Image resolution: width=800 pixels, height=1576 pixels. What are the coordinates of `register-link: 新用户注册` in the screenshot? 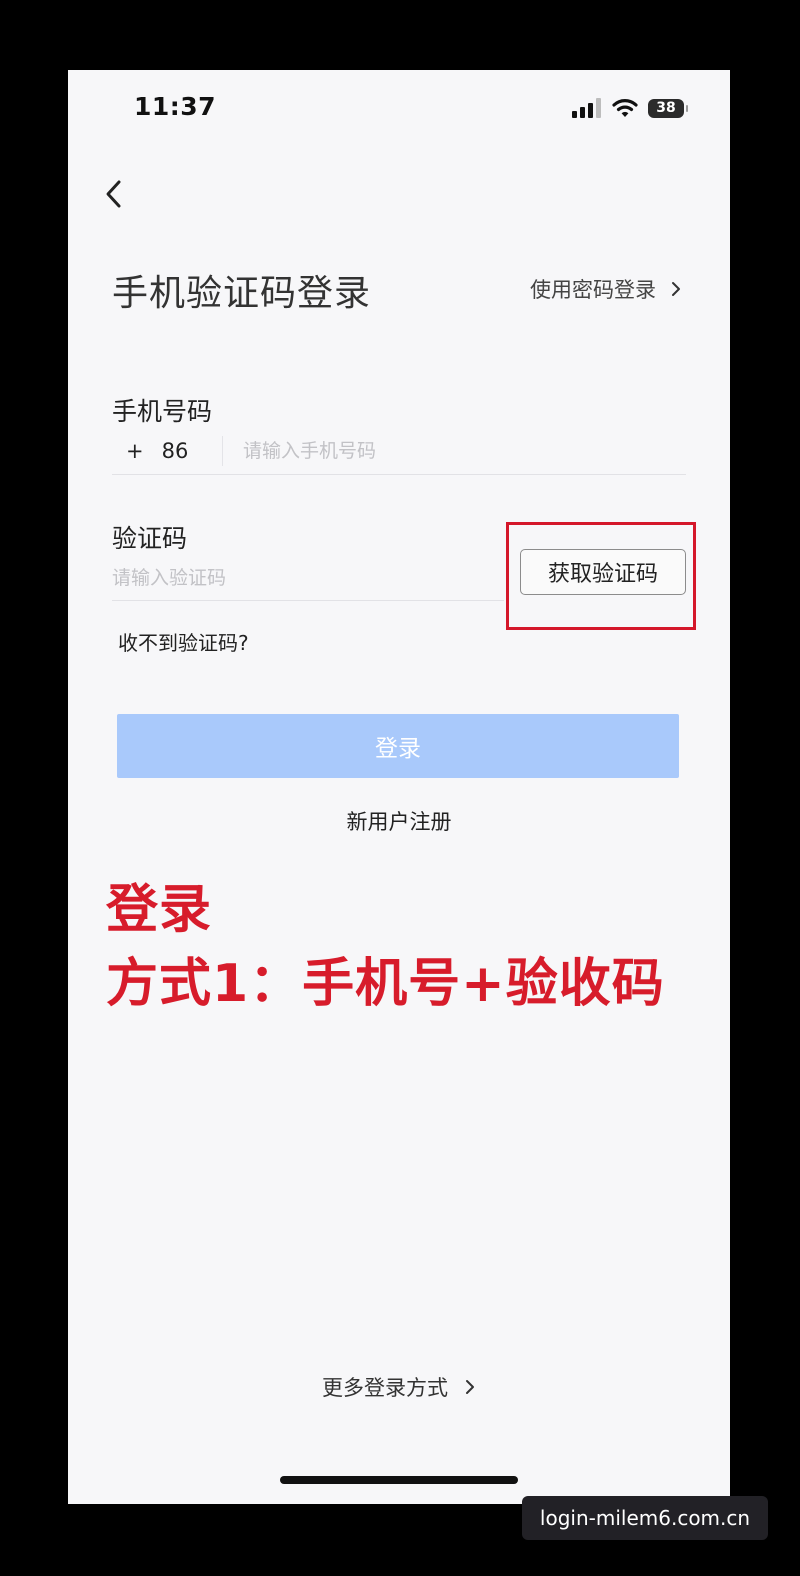 It's located at (399, 821).